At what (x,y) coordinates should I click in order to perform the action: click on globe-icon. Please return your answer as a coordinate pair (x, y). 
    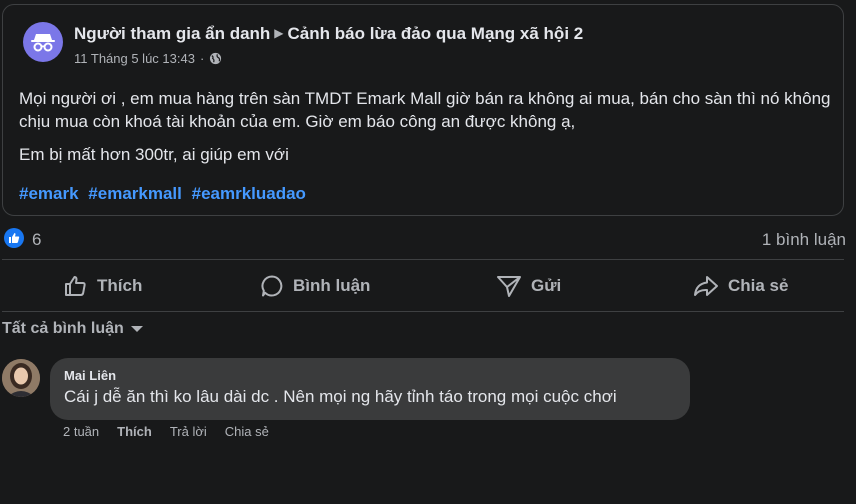
    Looking at the image, I should click on (216, 58).